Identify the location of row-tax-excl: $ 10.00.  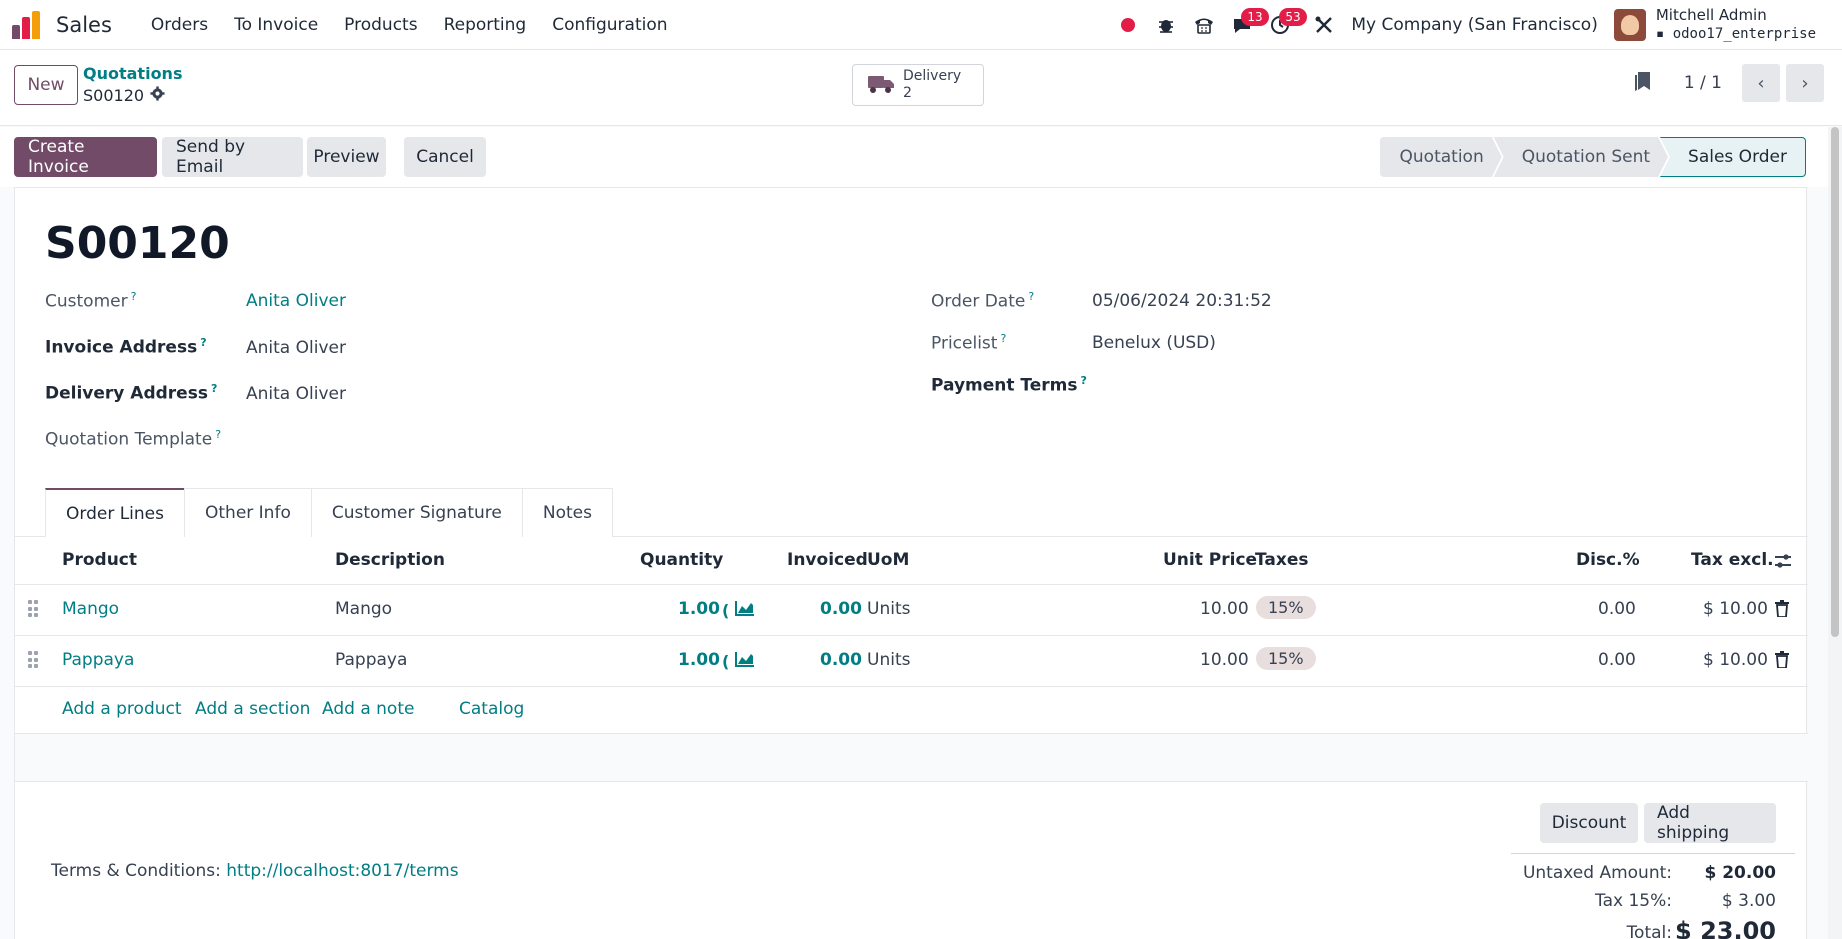
(1735, 609).